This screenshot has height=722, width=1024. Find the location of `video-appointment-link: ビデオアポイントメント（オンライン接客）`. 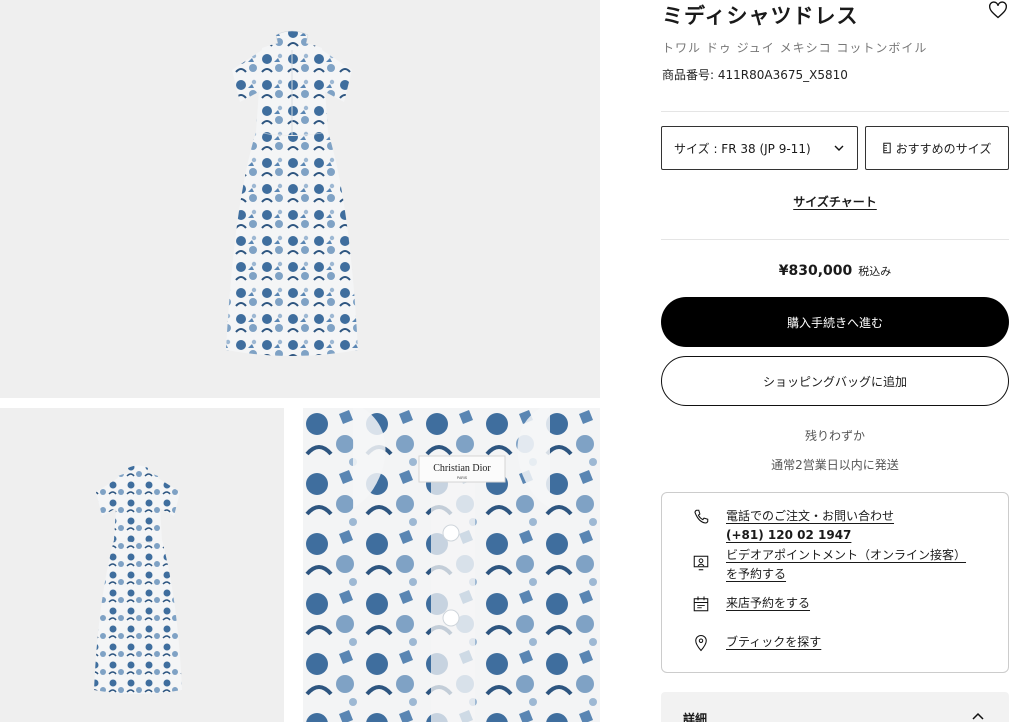

video-appointment-link: ビデオアポイントメント（オンライン接客） is located at coordinates (846, 555).